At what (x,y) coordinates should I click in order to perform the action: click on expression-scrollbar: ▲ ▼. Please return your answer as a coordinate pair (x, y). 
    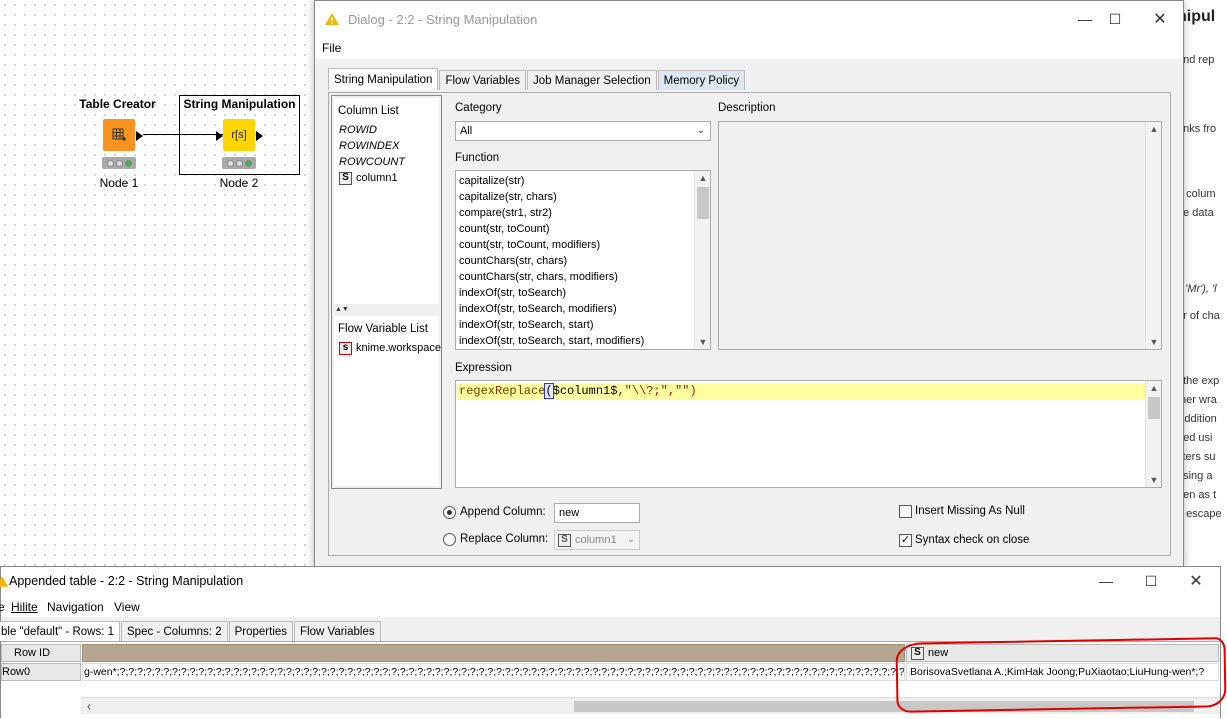
    Looking at the image, I should click on (1153, 434).